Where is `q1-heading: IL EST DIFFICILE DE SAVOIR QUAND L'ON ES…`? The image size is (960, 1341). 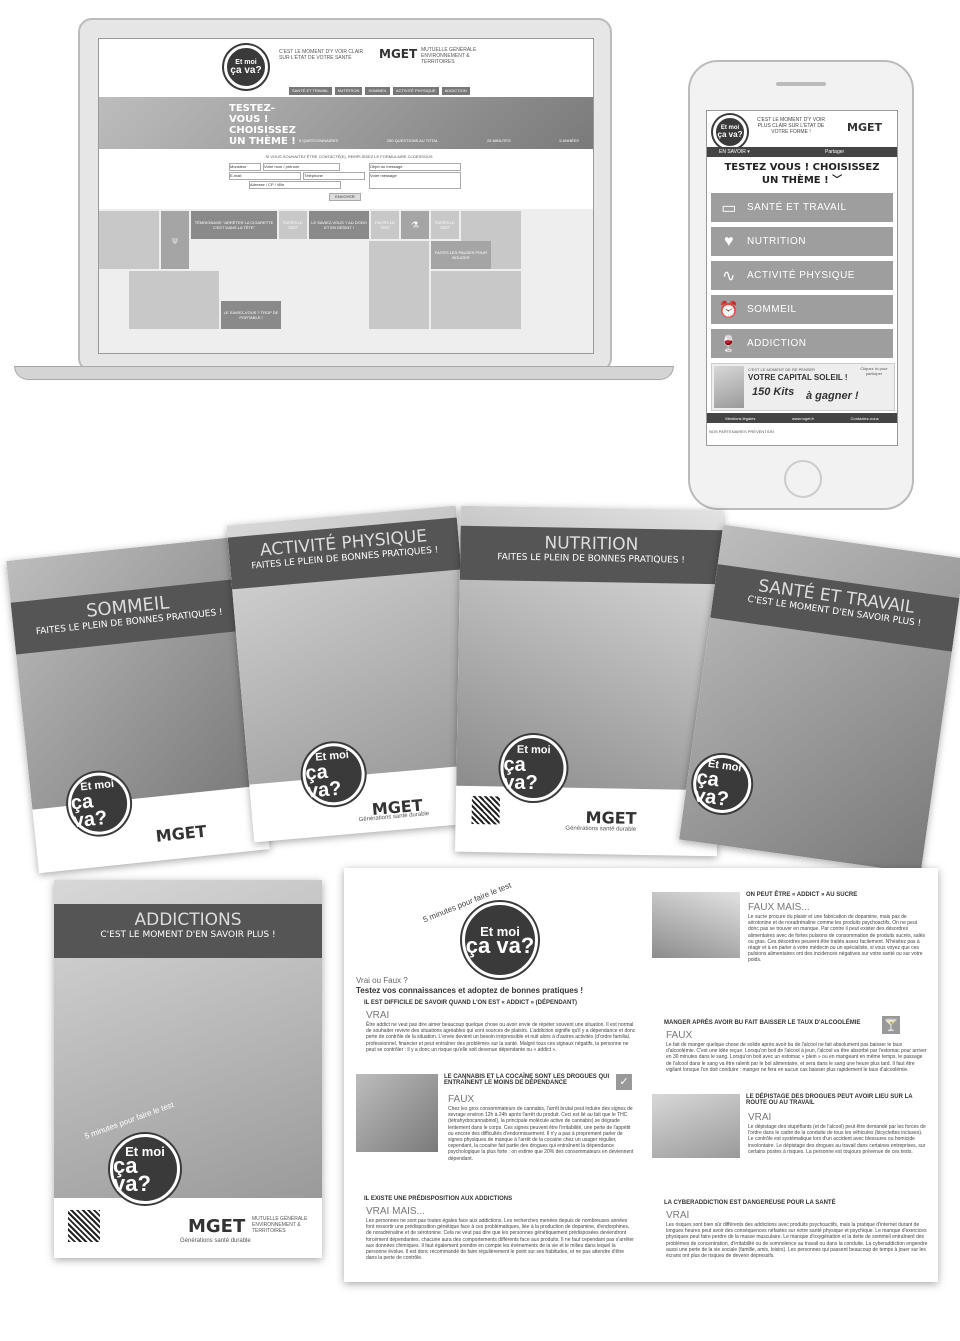 q1-heading: IL EST DIFFICILE DE SAVOIR QUAND L'ON ES… is located at coordinates (470, 1003).